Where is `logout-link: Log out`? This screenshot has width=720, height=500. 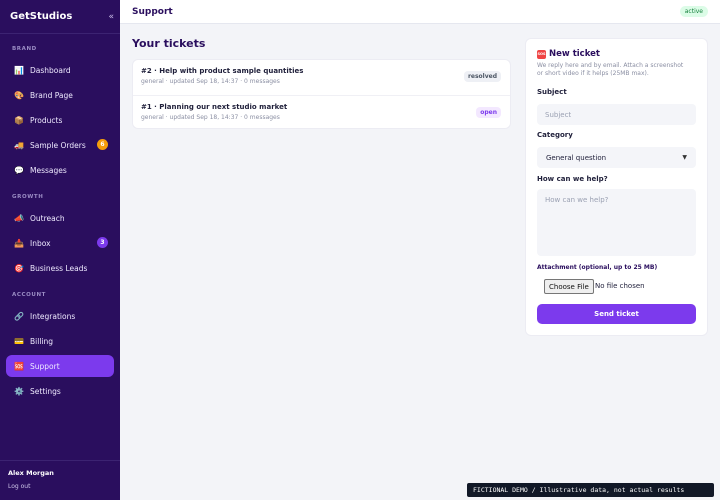
logout-link: Log out is located at coordinates (60, 486).